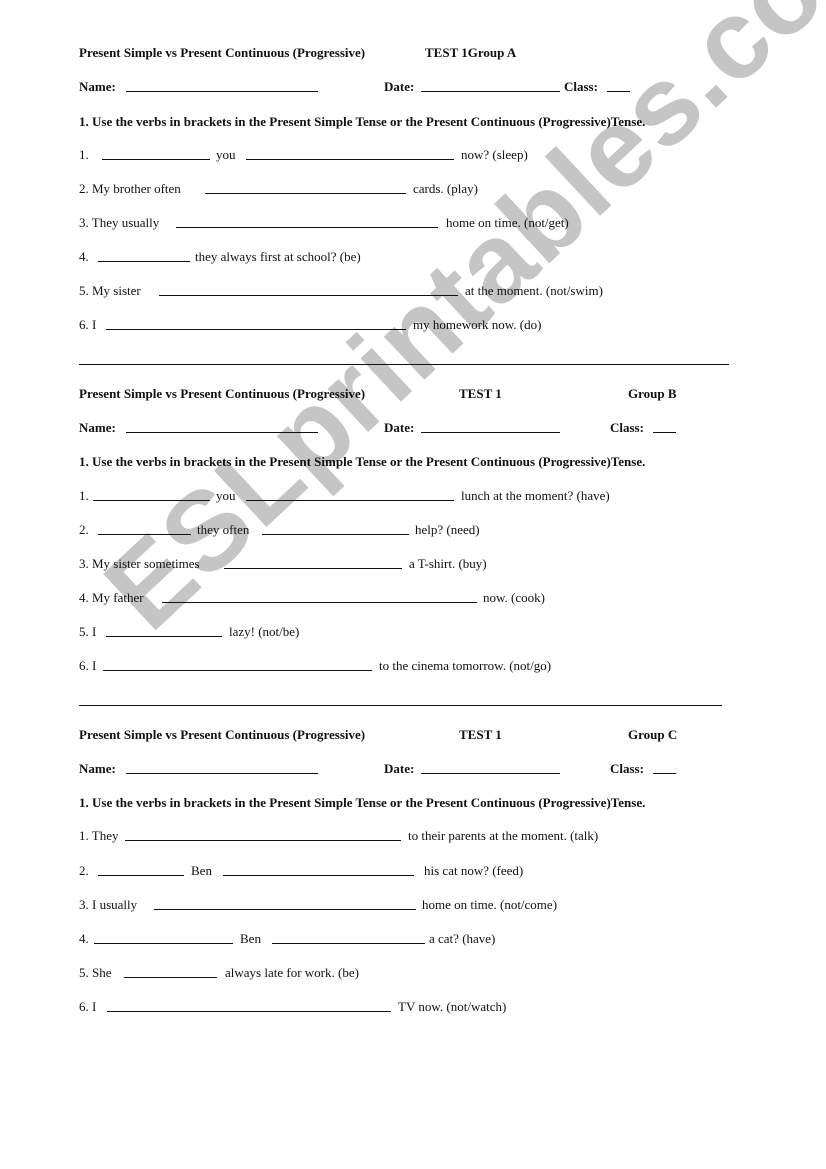 The height and width of the screenshot is (1169, 826). What do you see at coordinates (471, 52) in the screenshot?
I see `test-group-label: TEST 1Group A` at bounding box center [471, 52].